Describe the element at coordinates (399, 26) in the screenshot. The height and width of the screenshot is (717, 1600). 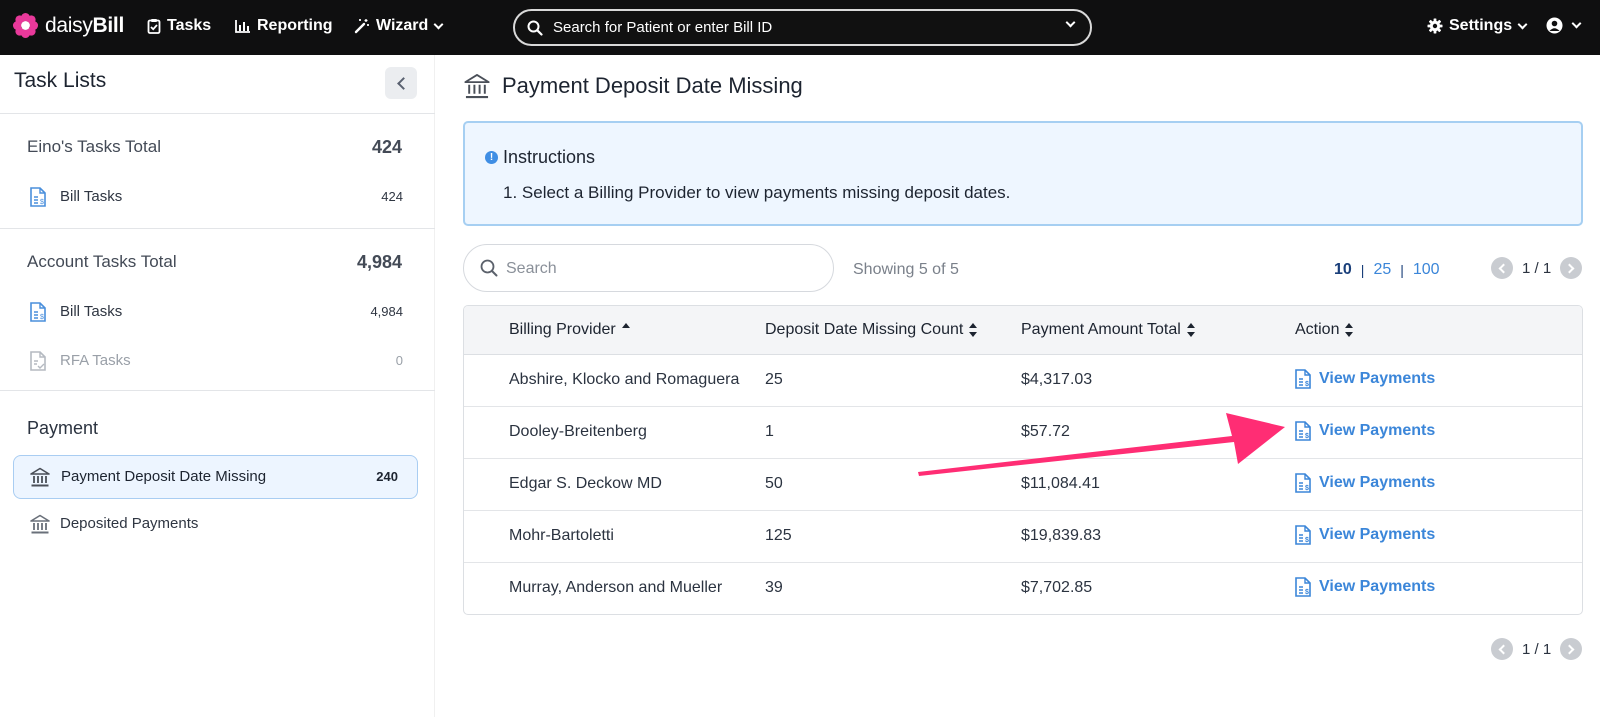
I see `nav-wizard: Wizard` at that location.